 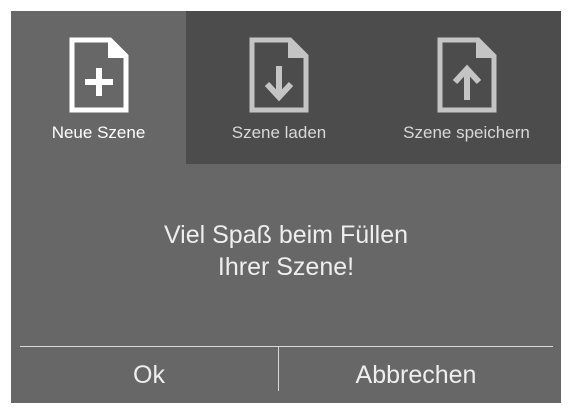 What do you see at coordinates (98, 132) in the screenshot?
I see `tab-new-scene-label: Neue Szene` at bounding box center [98, 132].